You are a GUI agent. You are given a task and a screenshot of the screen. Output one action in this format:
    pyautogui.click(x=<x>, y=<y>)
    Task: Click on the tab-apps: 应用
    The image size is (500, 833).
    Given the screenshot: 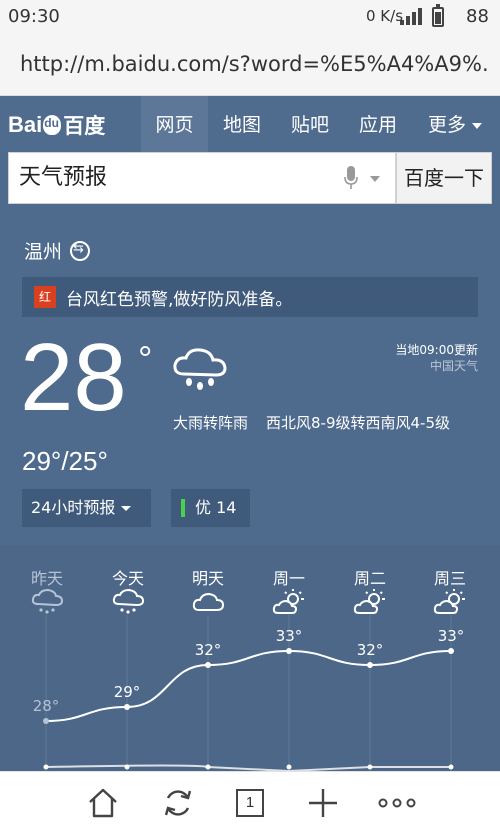 What is the action you would take?
    pyautogui.click(x=378, y=124)
    